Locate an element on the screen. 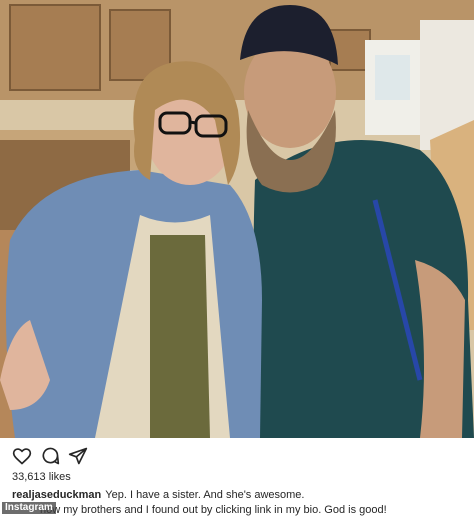  caption-username: realjaseduckman is located at coordinates (56, 495).